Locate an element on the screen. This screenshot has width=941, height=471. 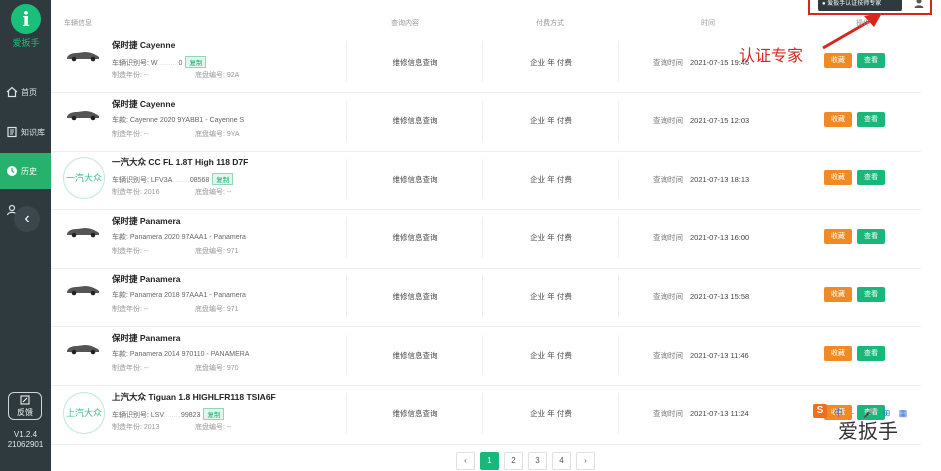
vehicle-title: 上汽大众 Tiguan 1.8 HIGHLFR118 TSIA6F is located at coordinates (194, 396).